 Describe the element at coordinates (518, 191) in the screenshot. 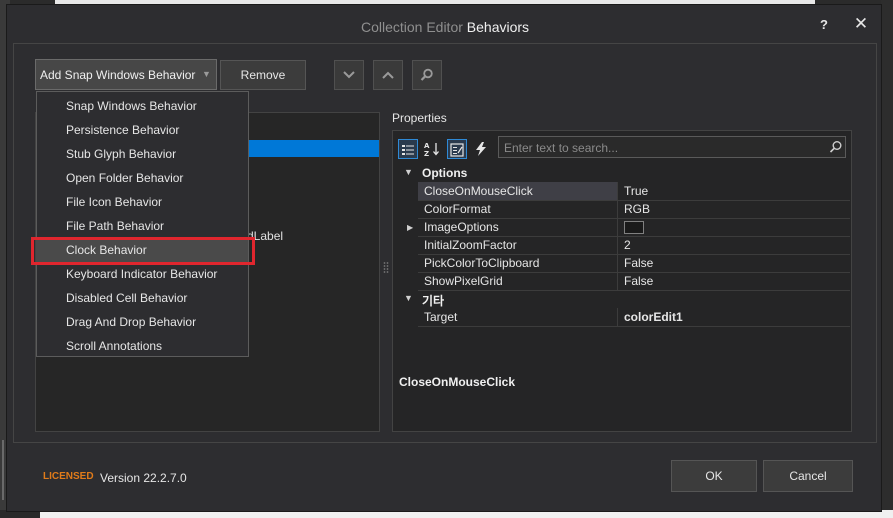

I see `property-name: CloseOnMouseClick` at that location.